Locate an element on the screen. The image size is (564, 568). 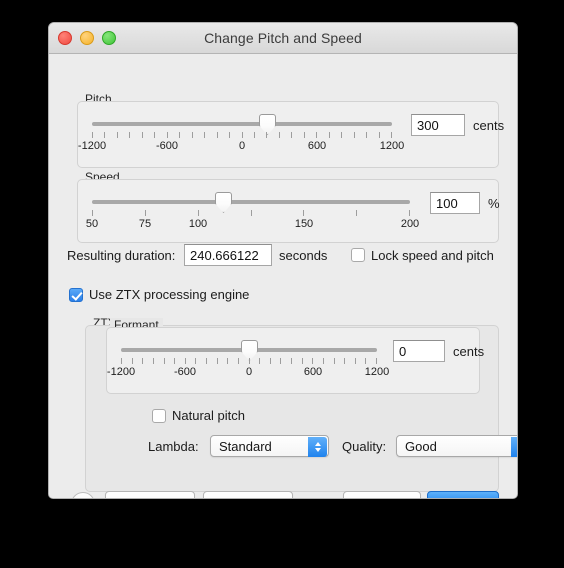
window-controls is located at coordinates (87, 38).